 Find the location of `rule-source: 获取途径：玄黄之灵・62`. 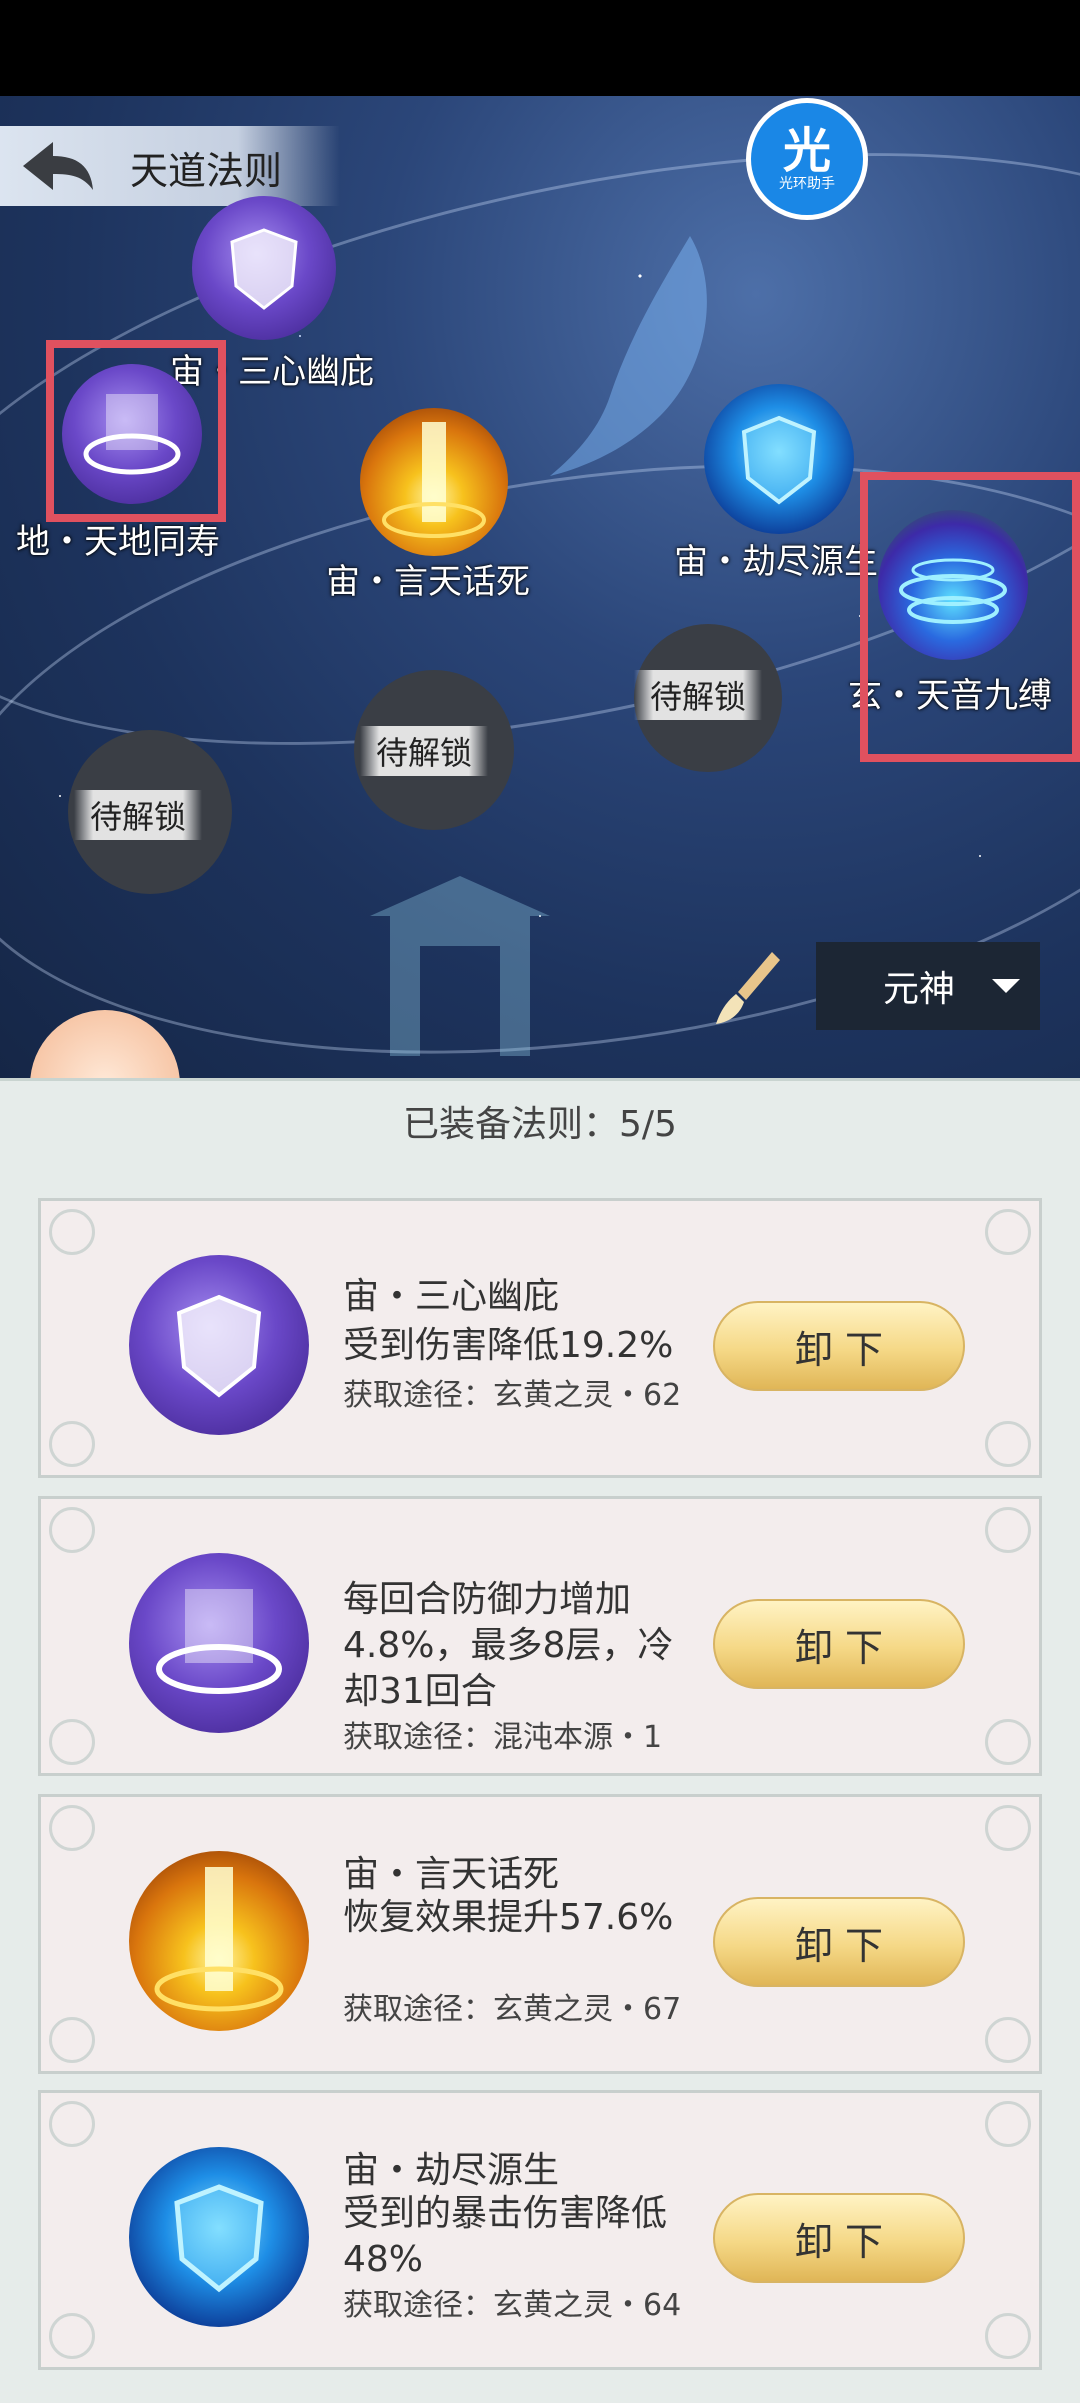

rule-source: 获取途径：玄黄之灵・62 is located at coordinates (512, 1395).